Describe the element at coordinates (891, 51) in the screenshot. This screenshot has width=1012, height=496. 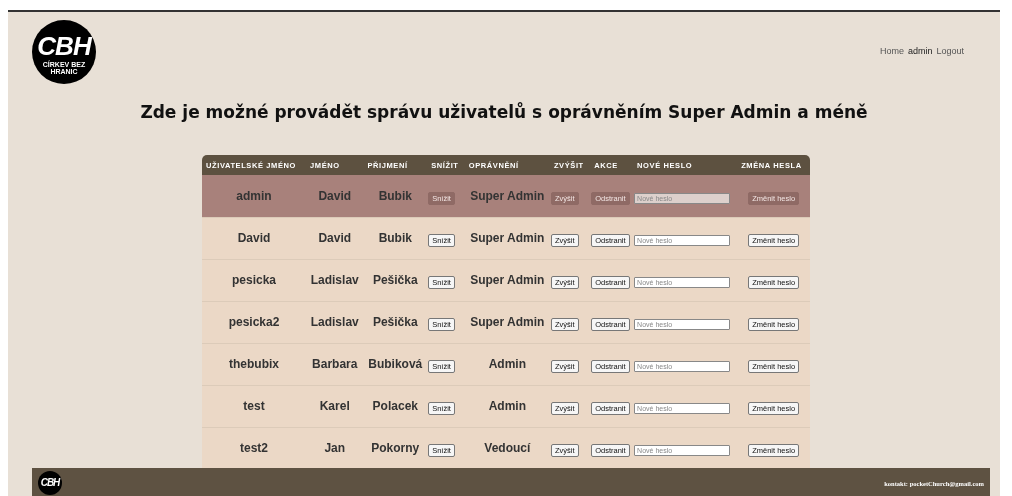
I see `nav-link: Home` at that location.